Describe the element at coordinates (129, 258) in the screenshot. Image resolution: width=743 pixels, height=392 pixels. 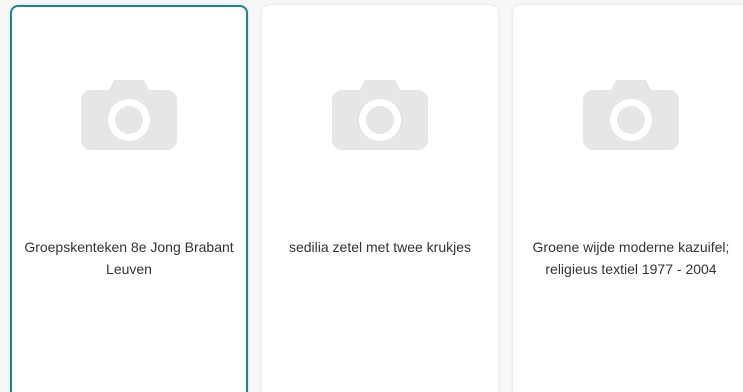
I see `card-title: Groepskenteken 8e Jong Brabant Leuven` at that location.